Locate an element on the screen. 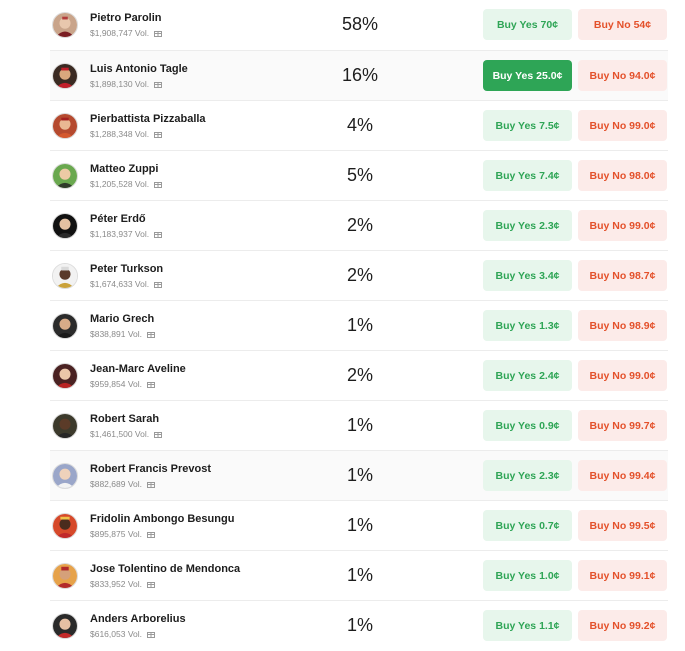 This screenshot has width=685, height=651. buy-yes-button: Buy Yes 3.4¢ is located at coordinates (527, 275).